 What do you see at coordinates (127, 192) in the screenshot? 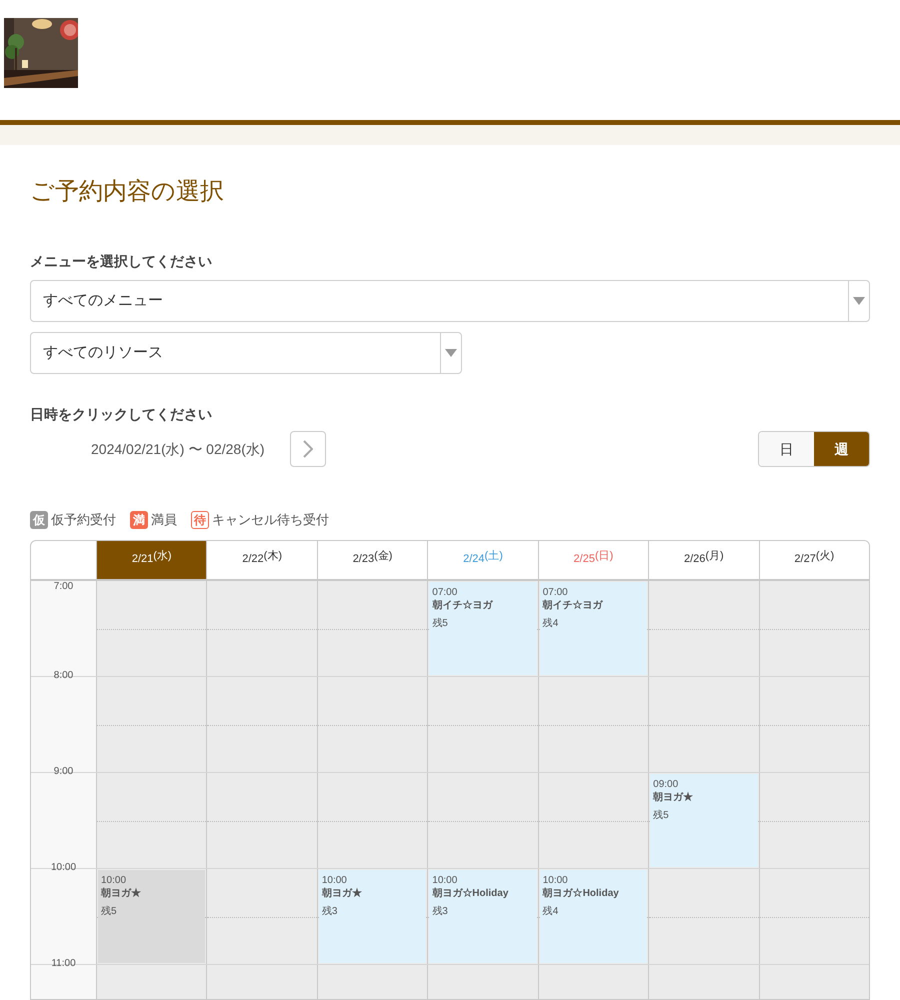
I see `page-title: ご予約内容の選択` at bounding box center [127, 192].